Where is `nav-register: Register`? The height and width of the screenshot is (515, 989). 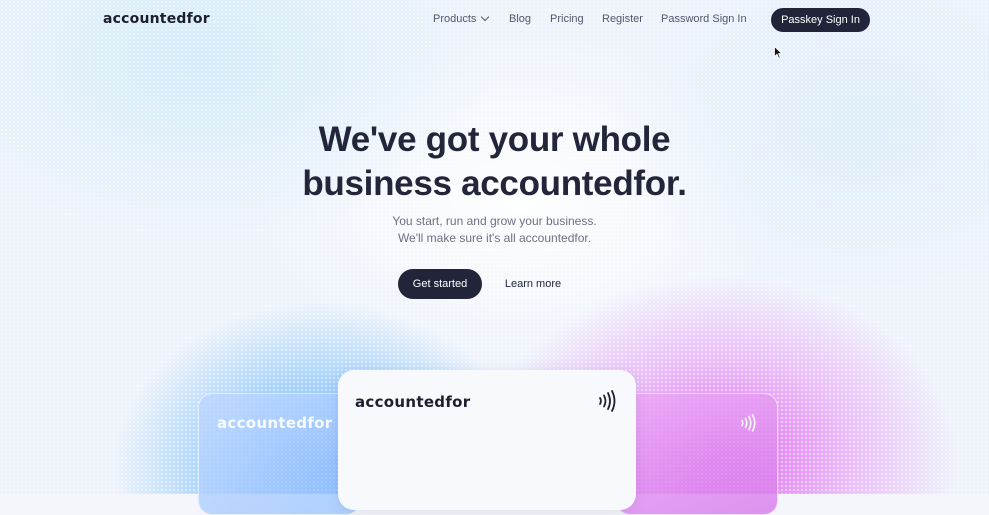 nav-register: Register is located at coordinates (622, 19).